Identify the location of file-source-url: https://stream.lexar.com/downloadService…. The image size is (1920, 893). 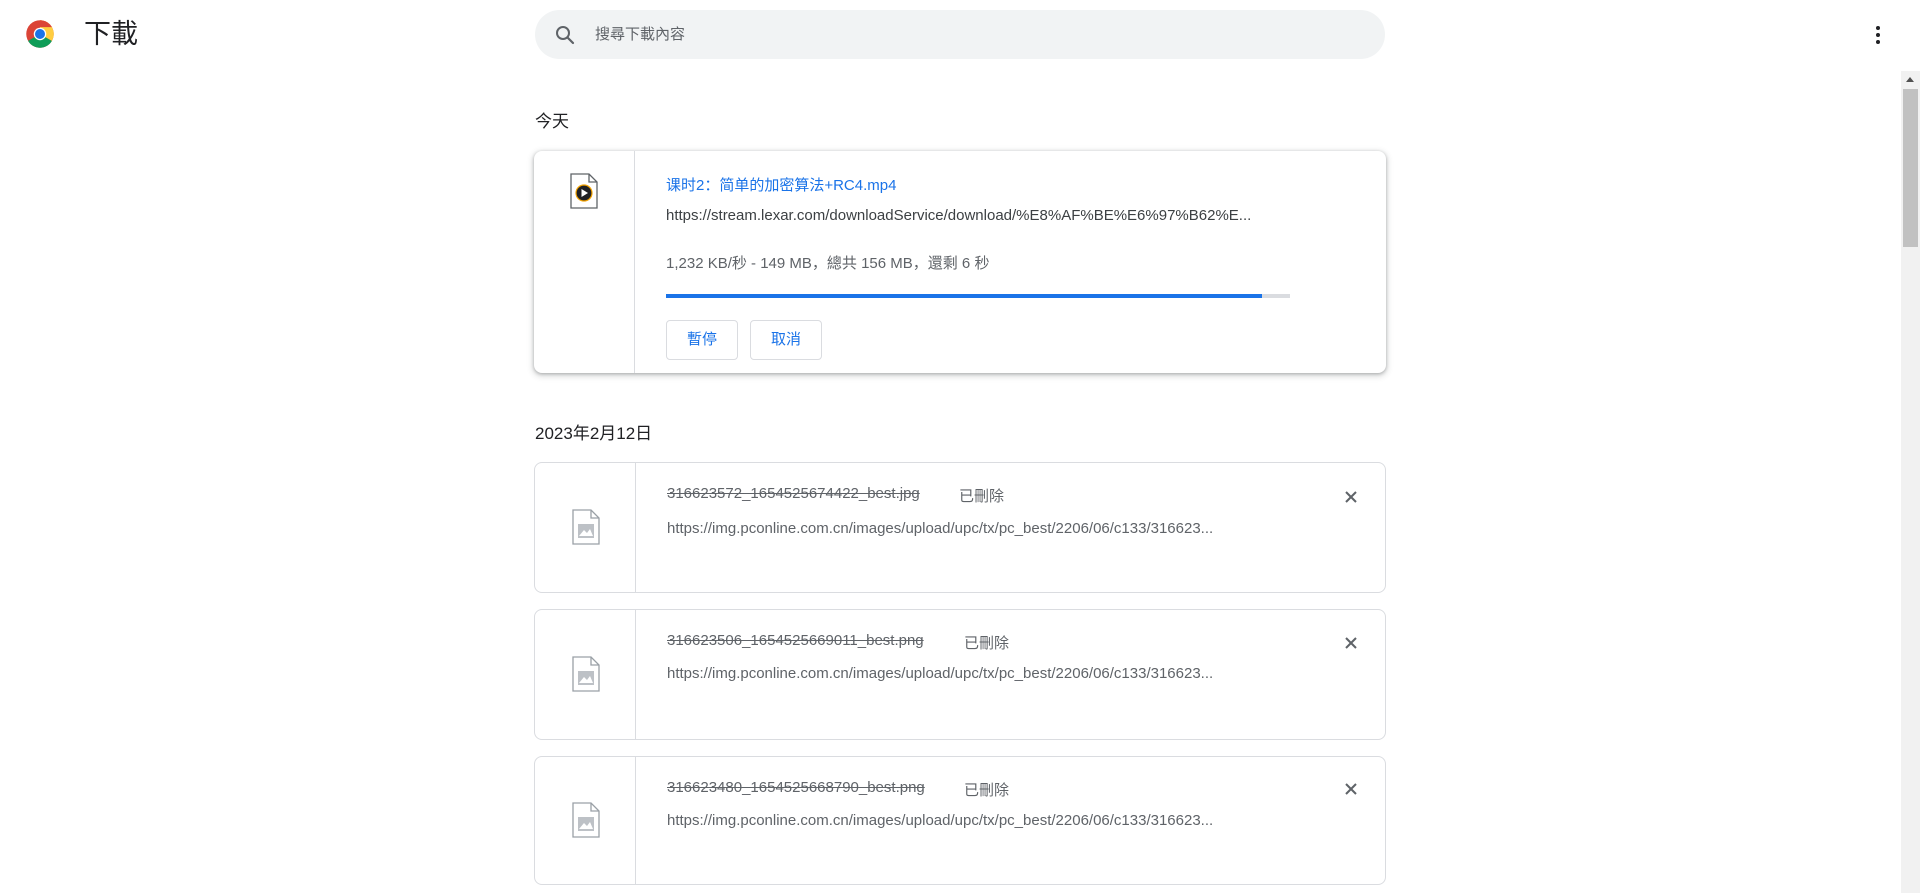
(978, 215).